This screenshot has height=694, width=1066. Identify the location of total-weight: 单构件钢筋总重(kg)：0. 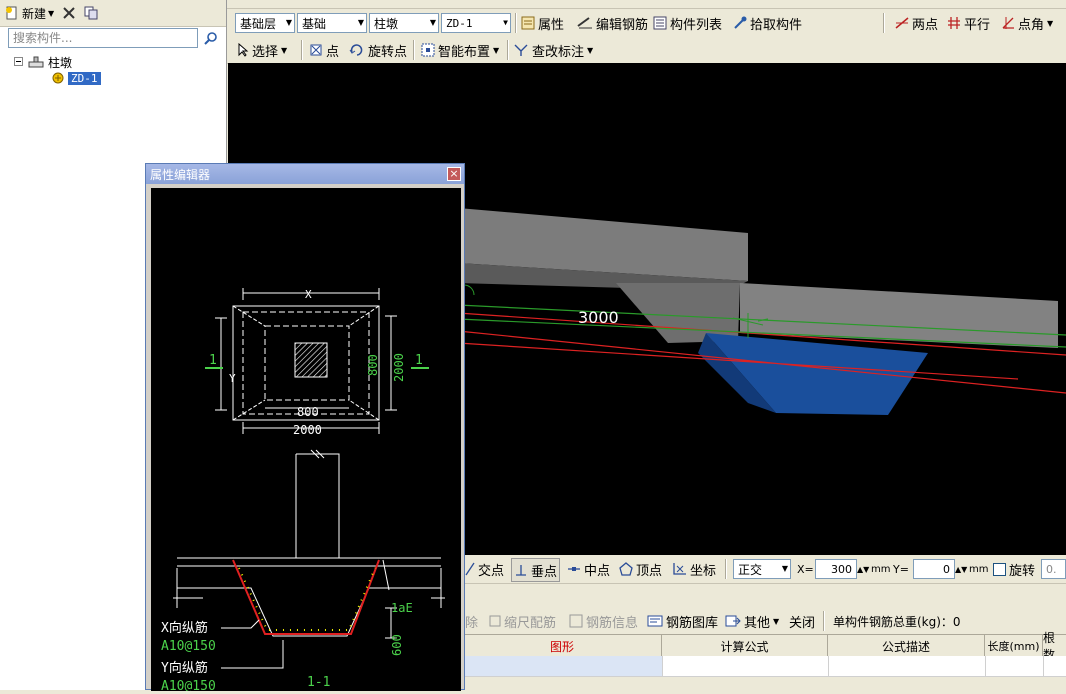
(897, 621).